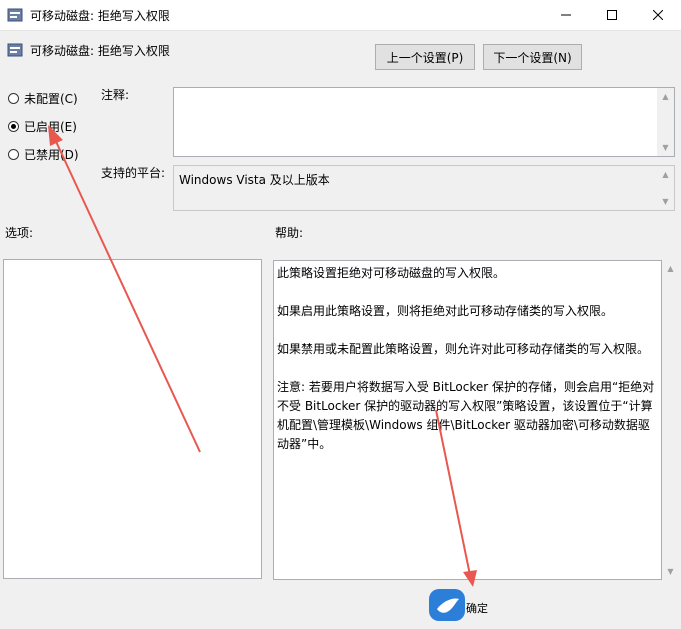 This screenshot has width=681, height=629. What do you see at coordinates (13, 126) in the screenshot?
I see `radio-circle-checked` at bounding box center [13, 126].